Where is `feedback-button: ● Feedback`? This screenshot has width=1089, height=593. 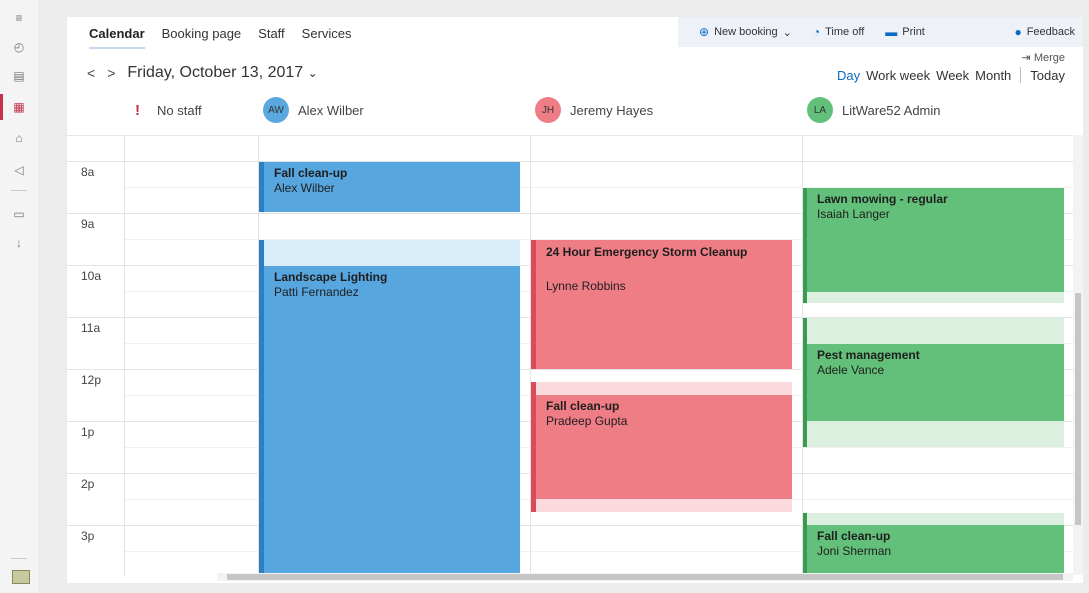 feedback-button: ● Feedback is located at coordinates (1044, 32).